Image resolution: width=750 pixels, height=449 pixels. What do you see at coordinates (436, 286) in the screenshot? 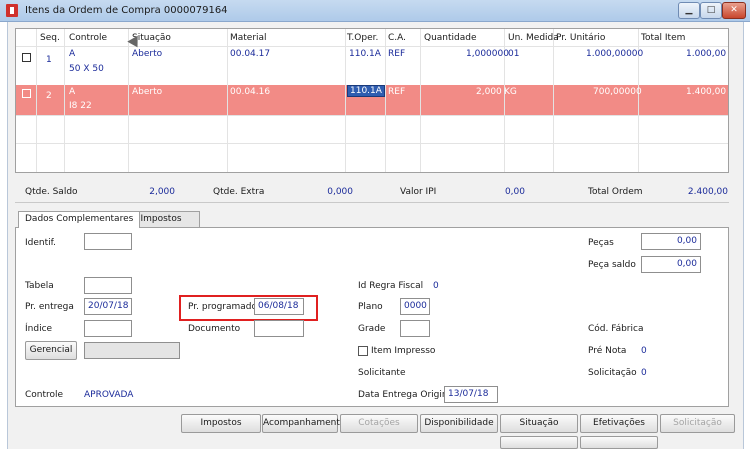
I see `id-regra-value: 0` at bounding box center [436, 286].